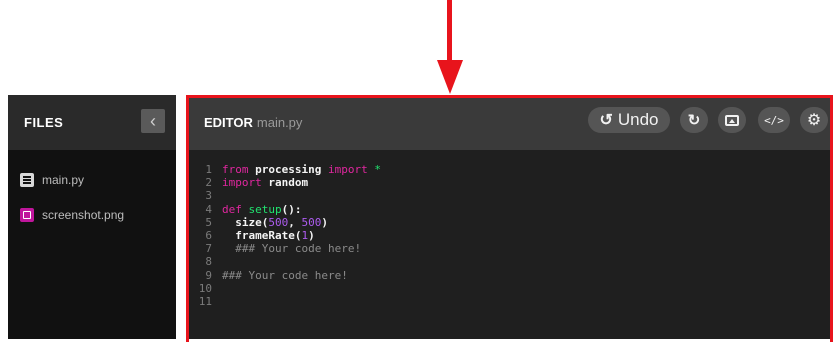  Describe the element at coordinates (63, 180) in the screenshot. I see `file-name: main.py` at that location.